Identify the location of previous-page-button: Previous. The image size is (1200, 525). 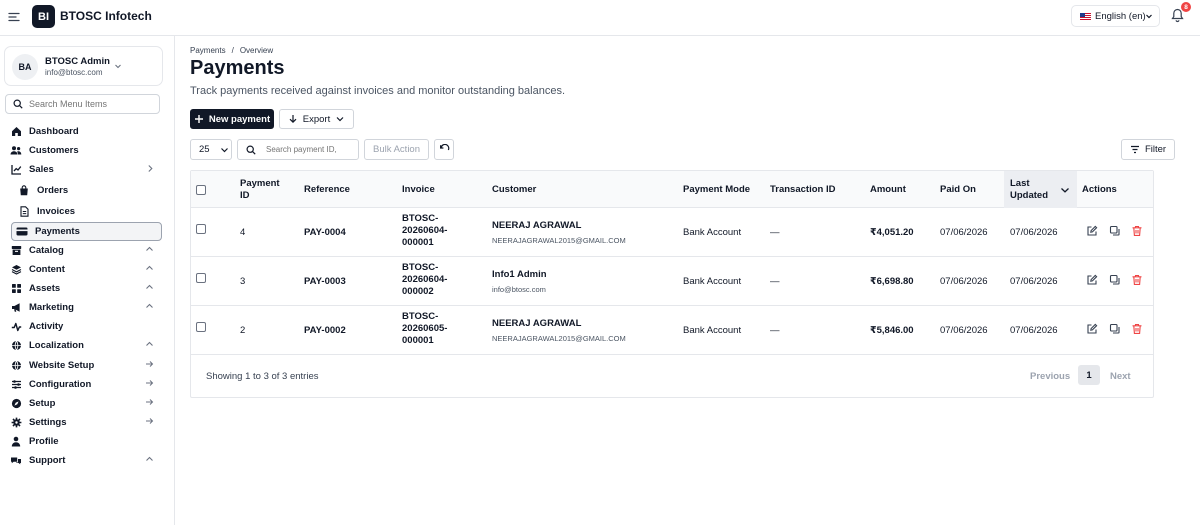
(1050, 376).